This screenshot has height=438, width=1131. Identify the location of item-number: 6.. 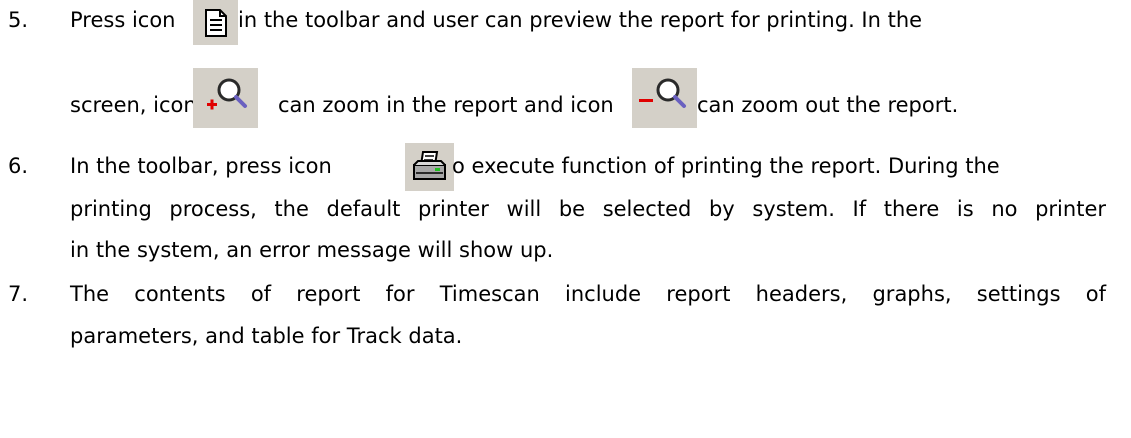
(18, 166).